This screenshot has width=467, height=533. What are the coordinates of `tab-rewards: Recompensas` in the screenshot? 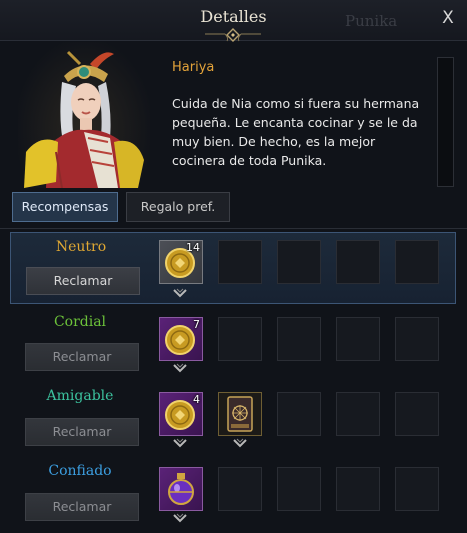 It's located at (65, 207).